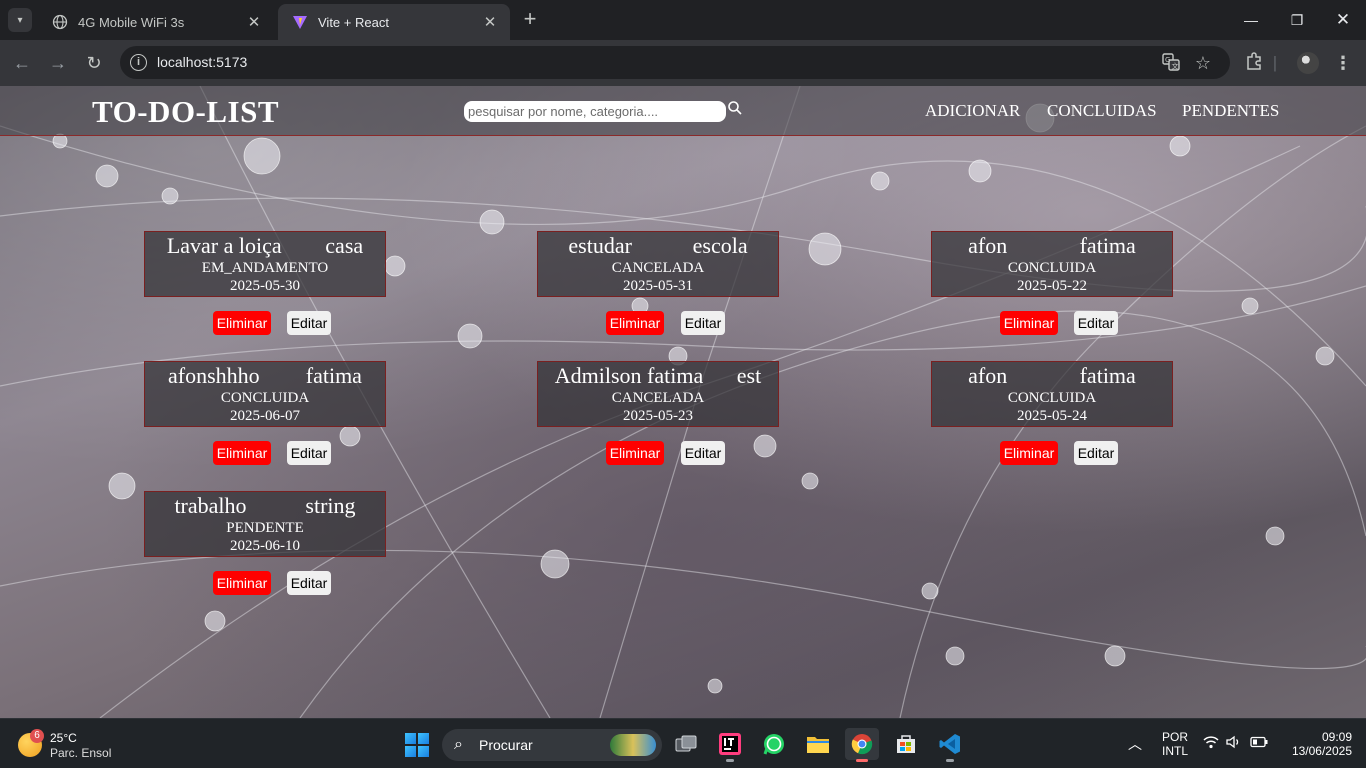  What do you see at coordinates (1211, 743) in the screenshot?
I see `wifi-icon` at bounding box center [1211, 743].